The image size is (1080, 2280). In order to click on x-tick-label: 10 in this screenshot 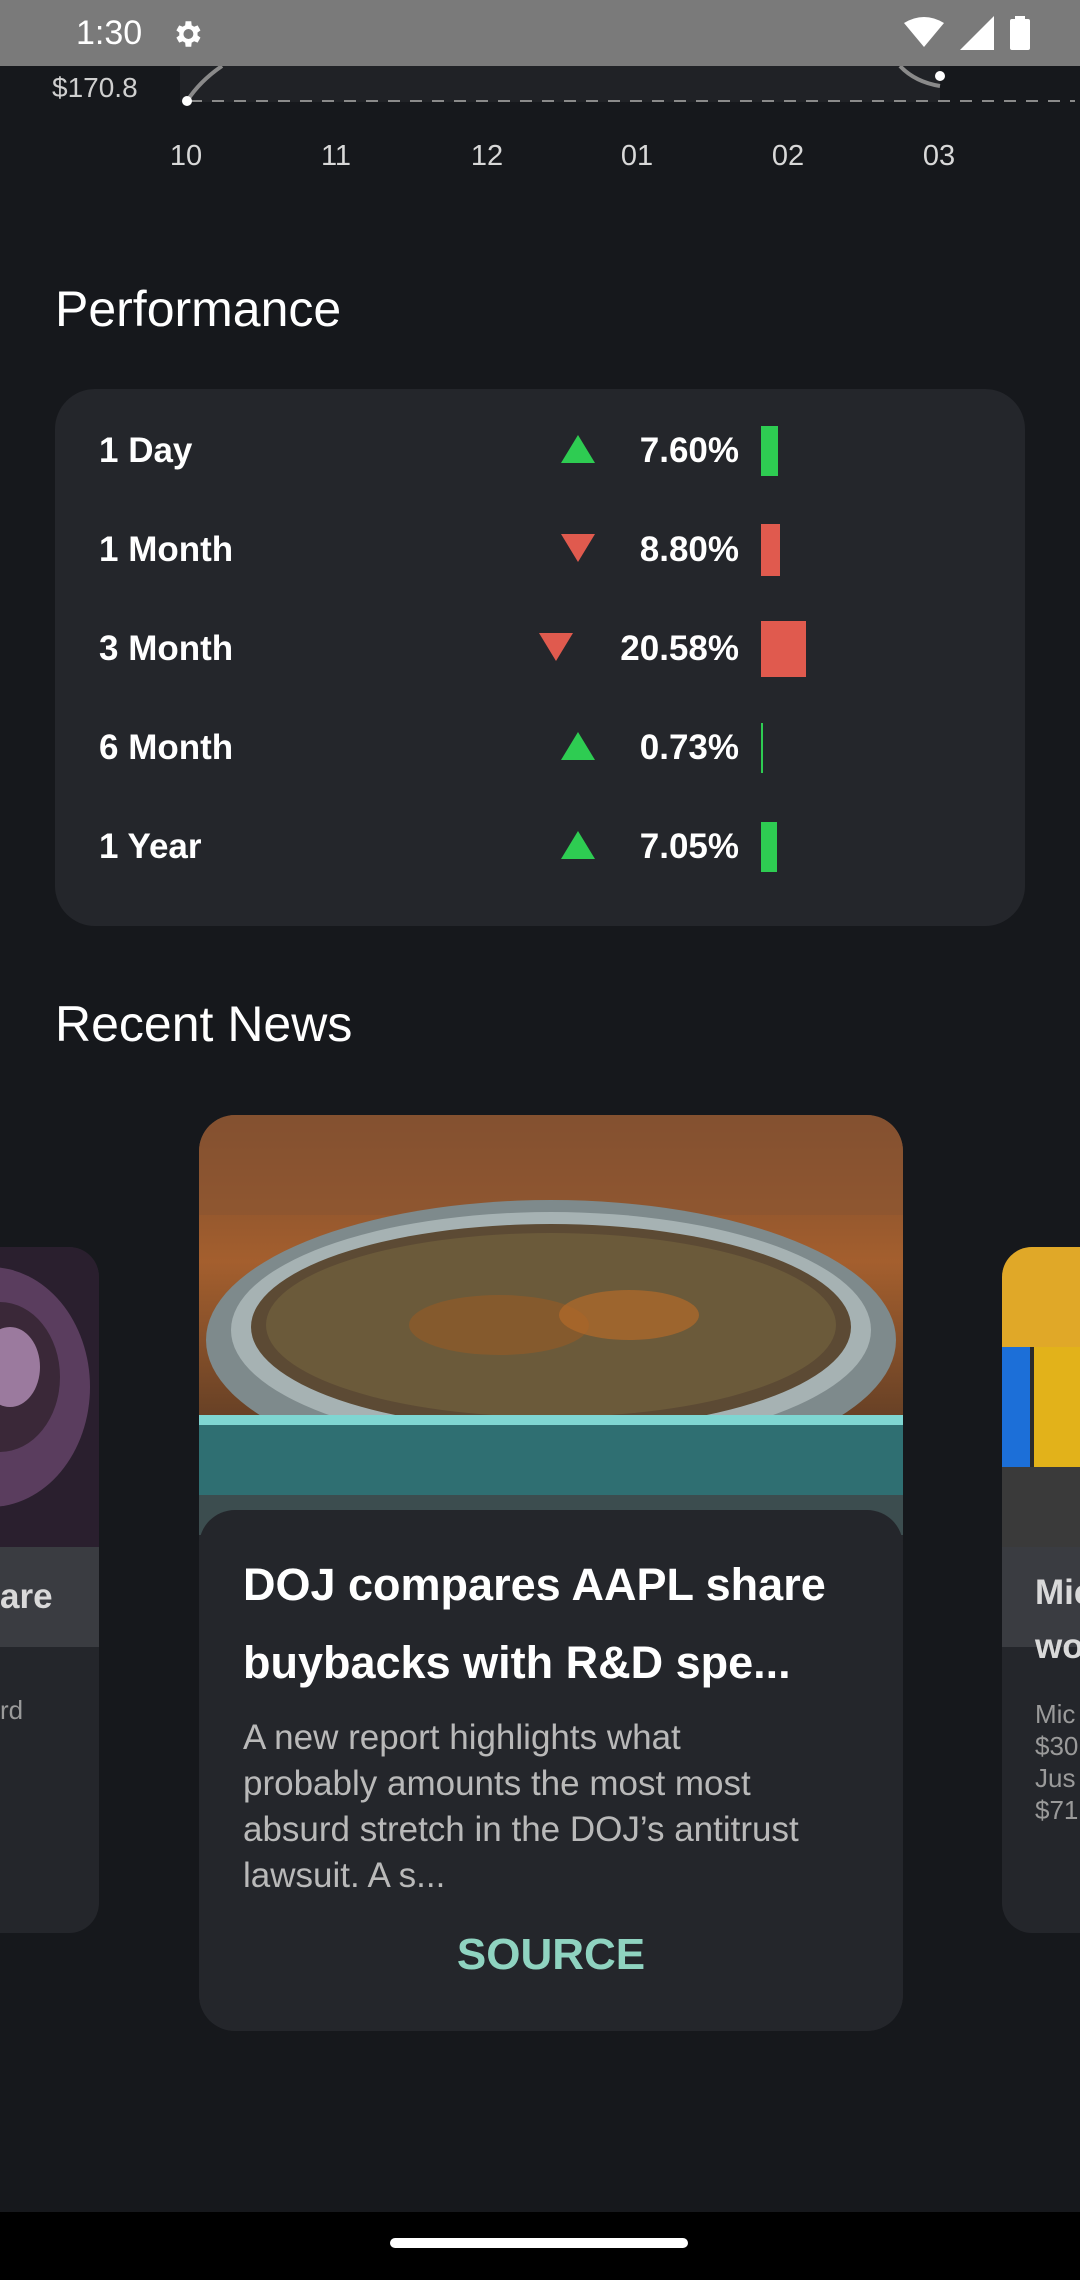, I will do `click(186, 156)`.